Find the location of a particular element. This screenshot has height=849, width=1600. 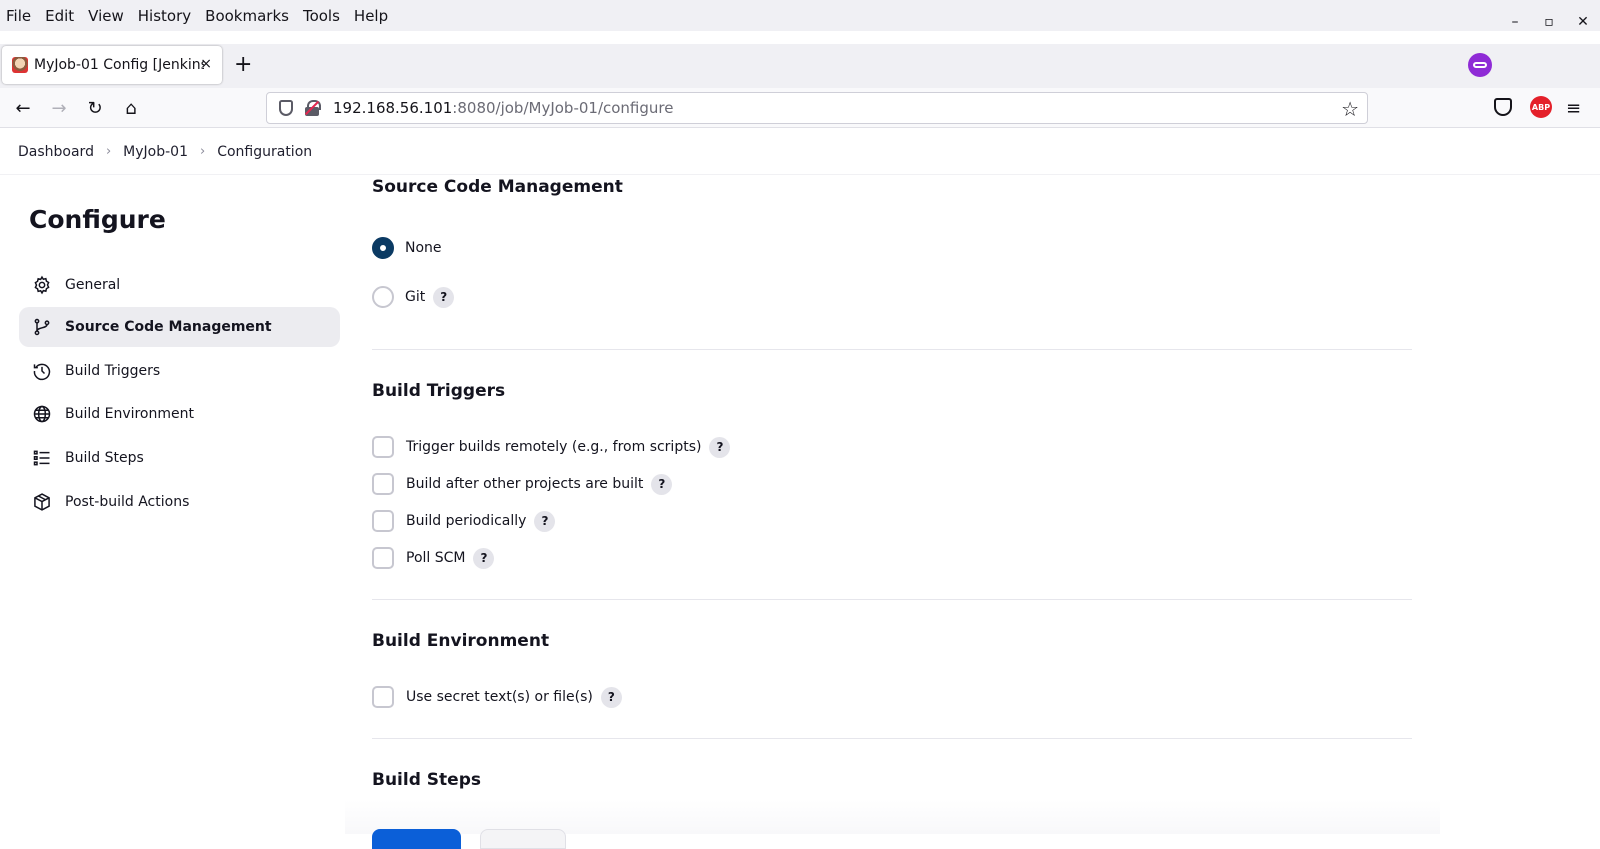

checkbox-label: Build after other projects are built is located at coordinates (525, 484).